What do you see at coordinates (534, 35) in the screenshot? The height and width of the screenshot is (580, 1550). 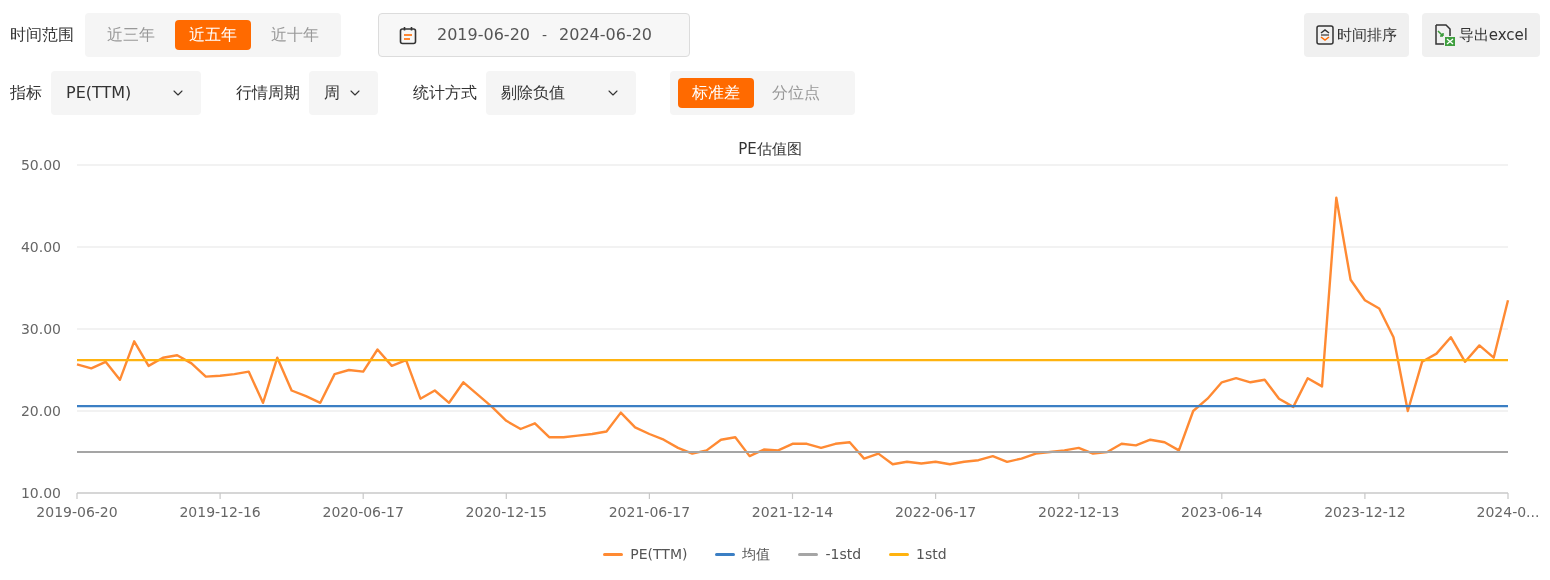 I see `date-range-field: 2019-06-20 - 2024-06-20` at bounding box center [534, 35].